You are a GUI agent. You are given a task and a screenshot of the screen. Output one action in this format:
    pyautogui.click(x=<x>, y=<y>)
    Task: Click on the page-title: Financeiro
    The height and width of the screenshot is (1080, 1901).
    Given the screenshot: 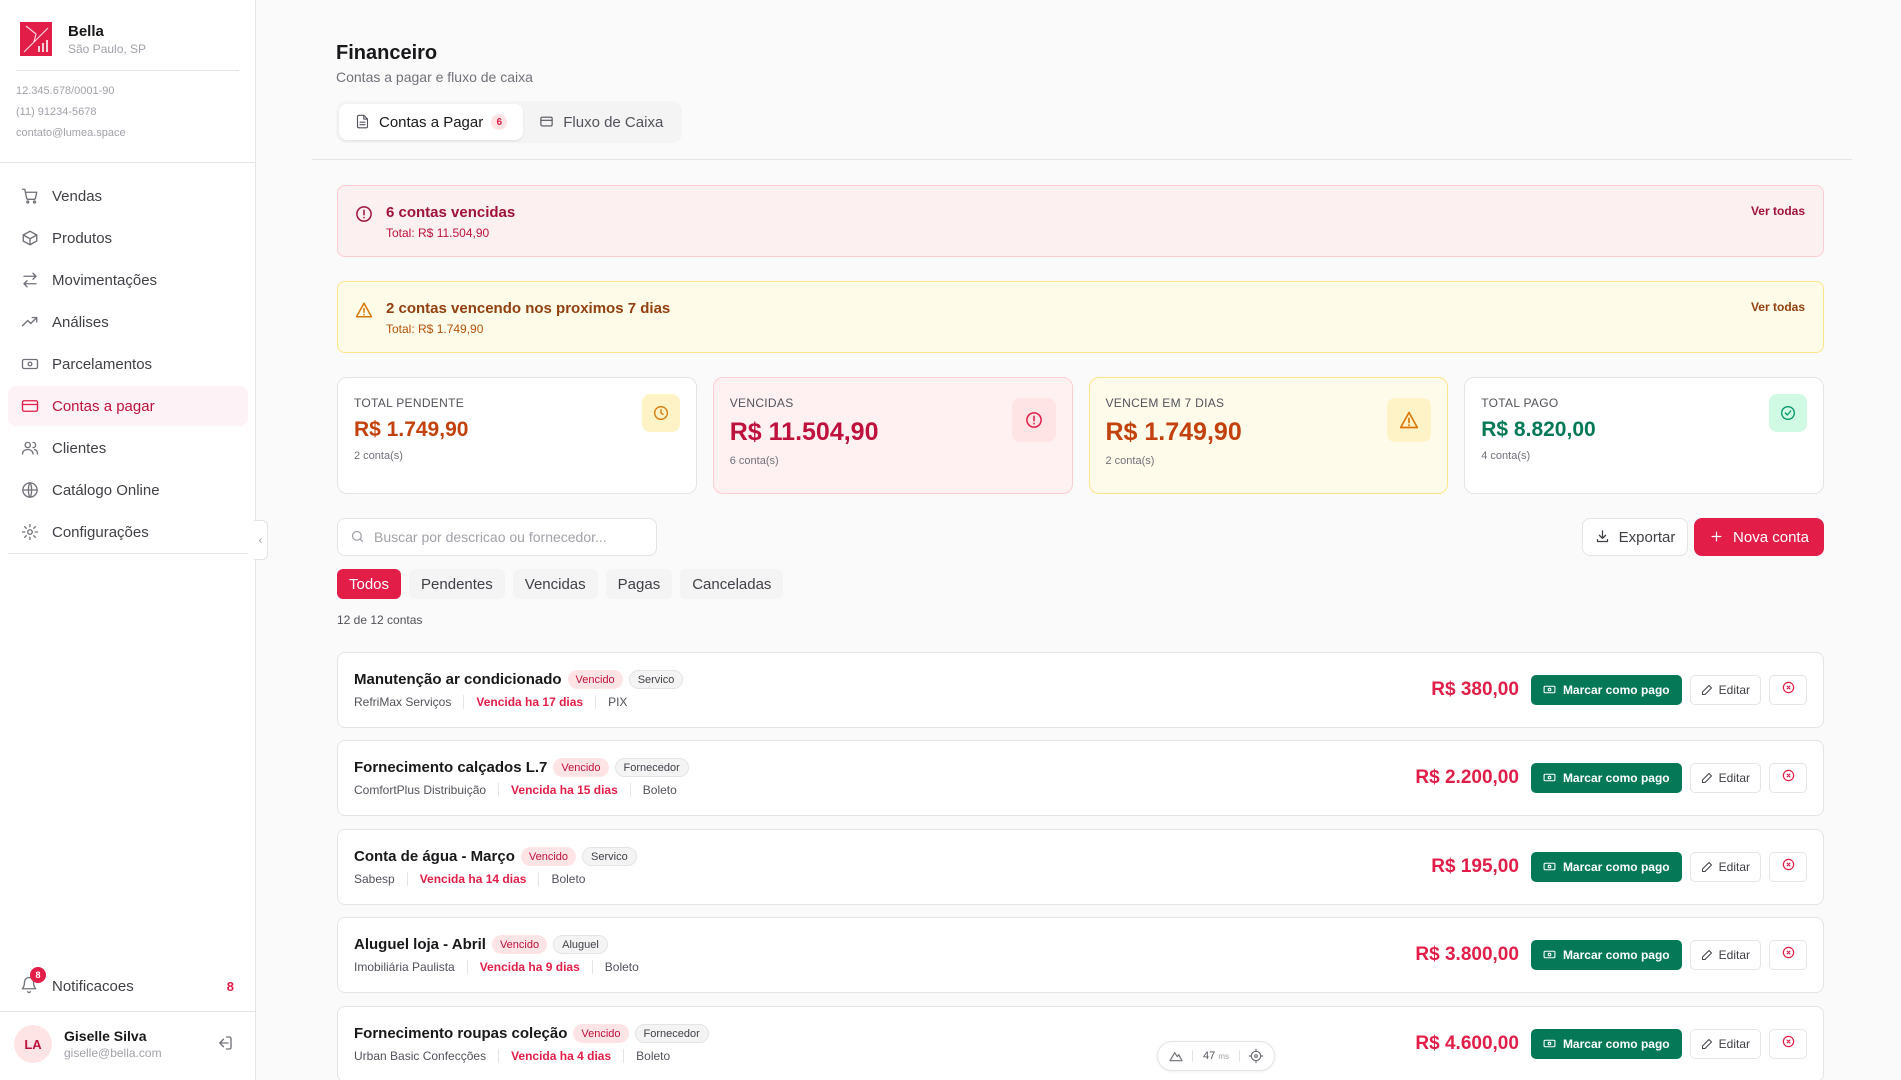 What is the action you would take?
    pyautogui.click(x=387, y=53)
    